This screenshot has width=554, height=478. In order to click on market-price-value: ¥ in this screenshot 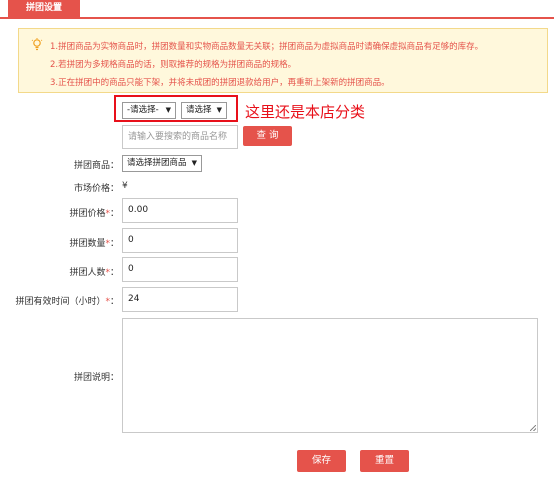, I will do `click(125, 186)`.